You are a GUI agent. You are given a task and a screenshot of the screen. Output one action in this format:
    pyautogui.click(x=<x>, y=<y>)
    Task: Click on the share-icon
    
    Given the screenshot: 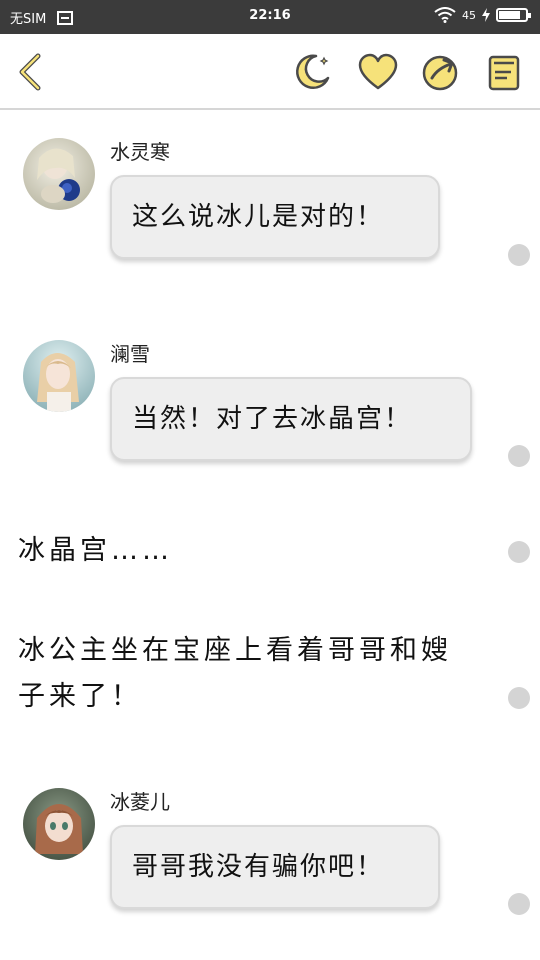 What is the action you would take?
    pyautogui.click(x=440, y=72)
    